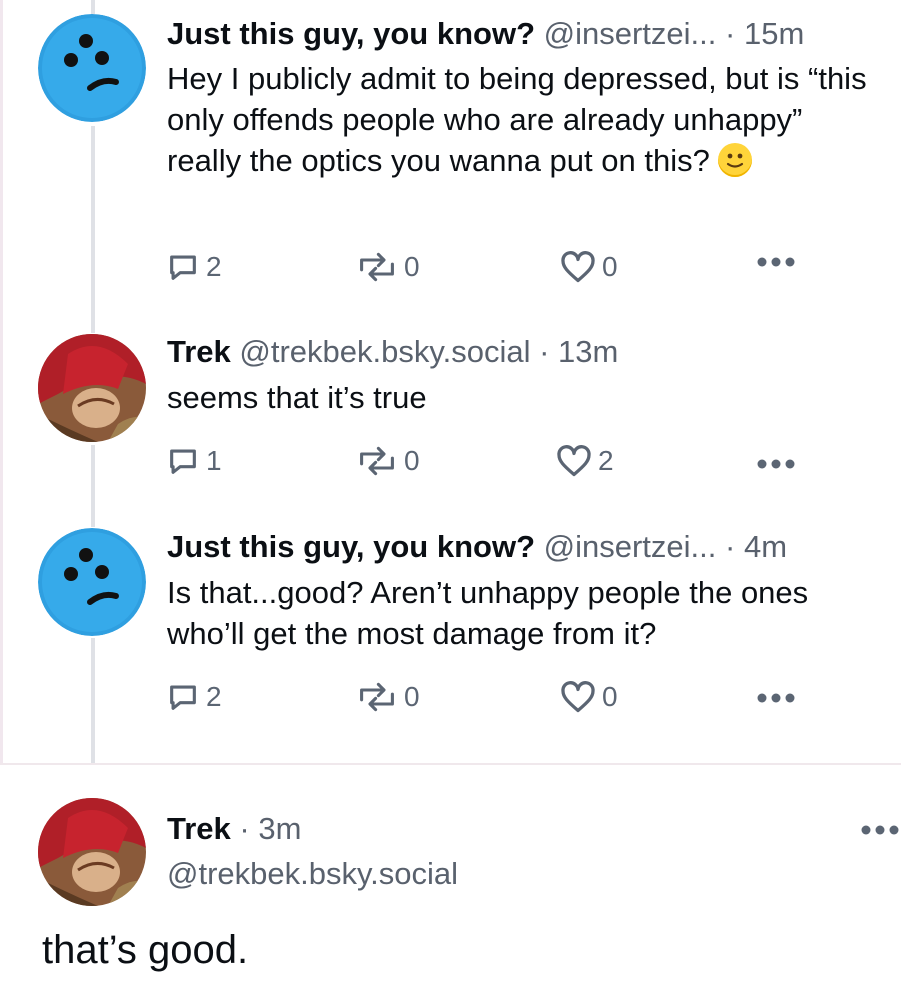 This screenshot has width=901, height=1000. I want to click on post-time: 3m, so click(279, 828).